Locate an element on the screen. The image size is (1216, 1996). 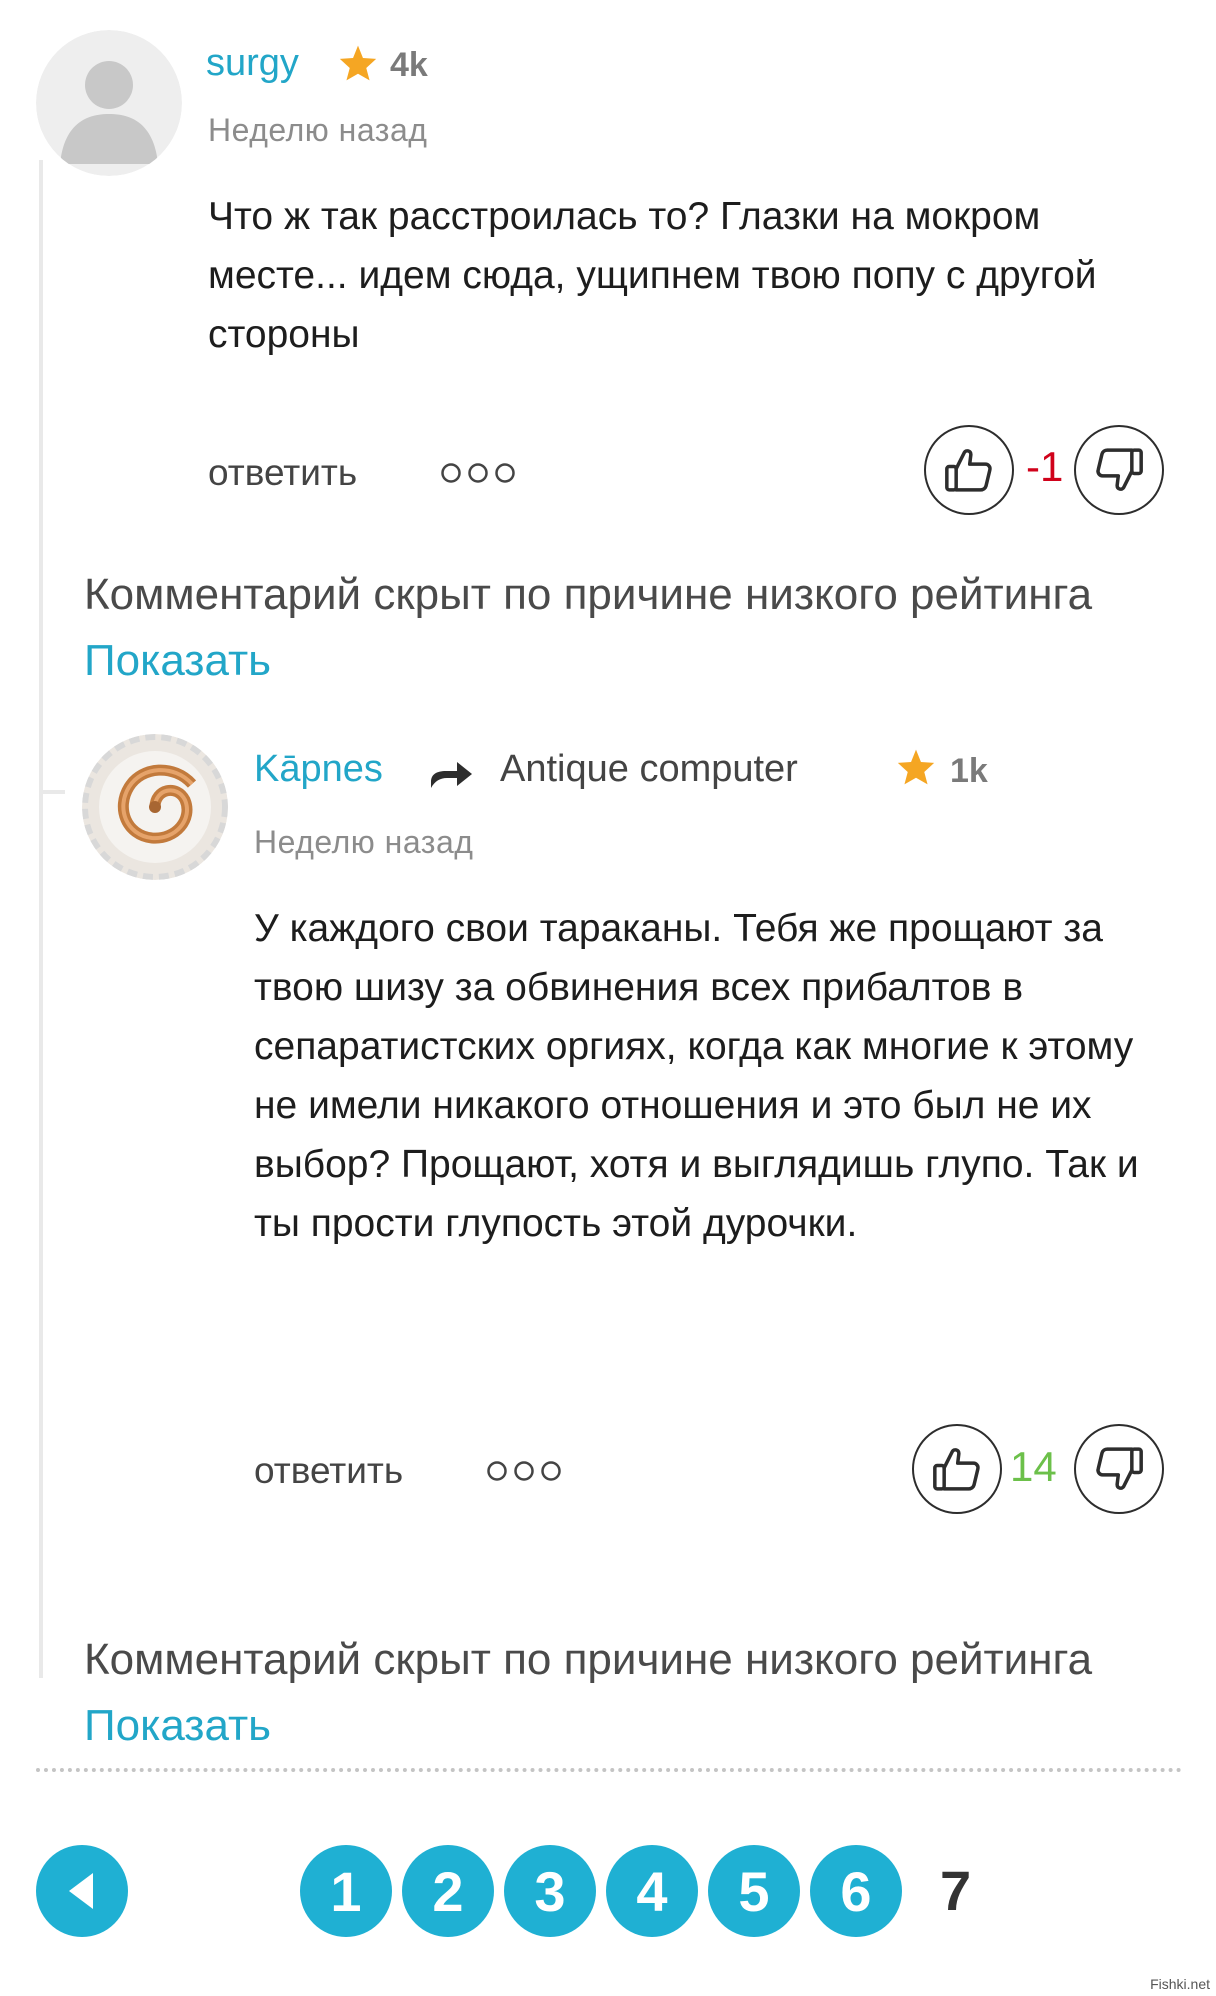
thread-line is located at coordinates (41, 919).